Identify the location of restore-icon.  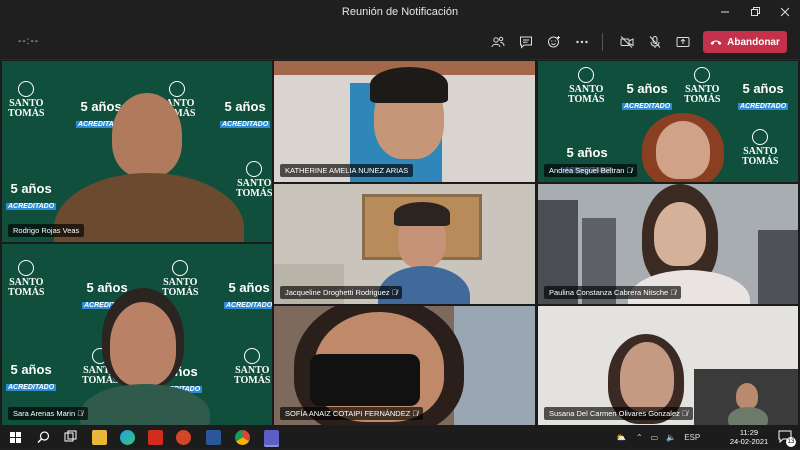
(755, 12).